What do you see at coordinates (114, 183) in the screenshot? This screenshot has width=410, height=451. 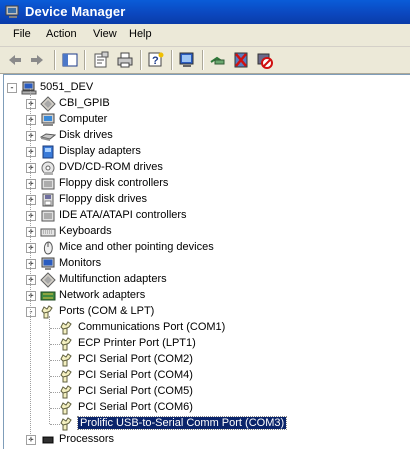 I see `tree-item-label: Floppy disk controllers` at bounding box center [114, 183].